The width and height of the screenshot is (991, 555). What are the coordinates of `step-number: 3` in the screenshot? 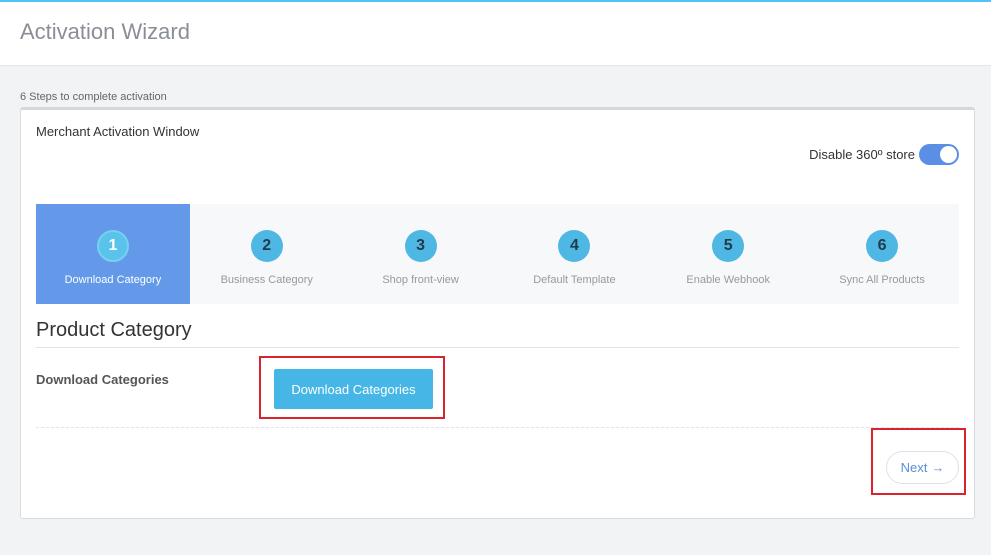 It's located at (420, 246).